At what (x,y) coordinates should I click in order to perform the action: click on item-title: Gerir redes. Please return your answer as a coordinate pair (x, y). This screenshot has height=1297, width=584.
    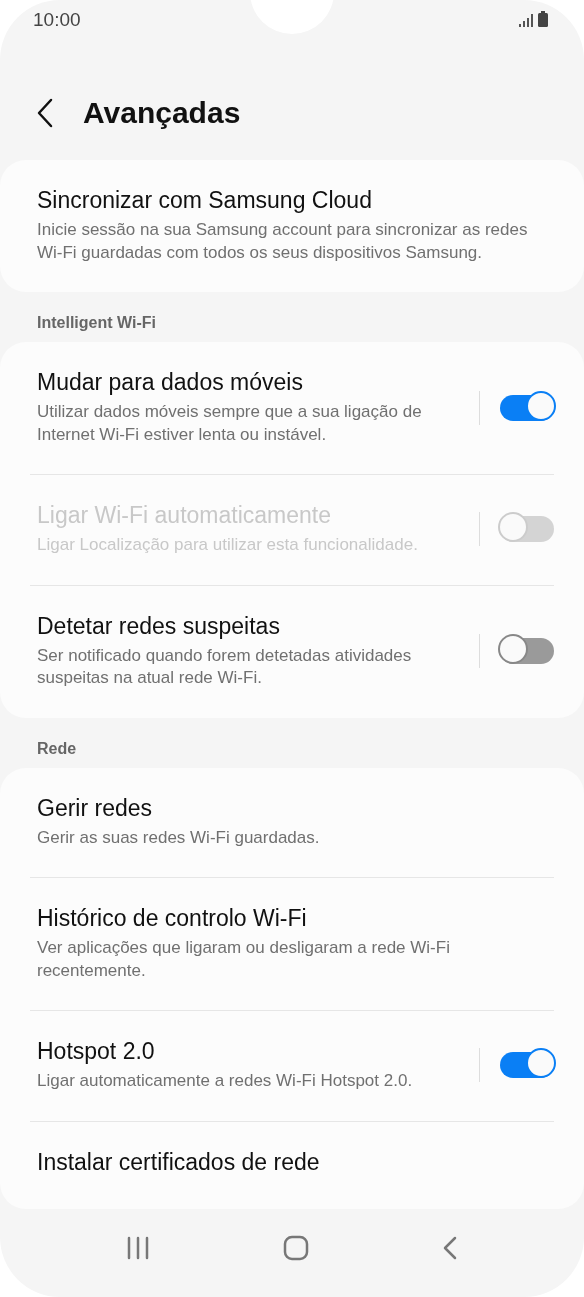
    Looking at the image, I should click on (95, 808).